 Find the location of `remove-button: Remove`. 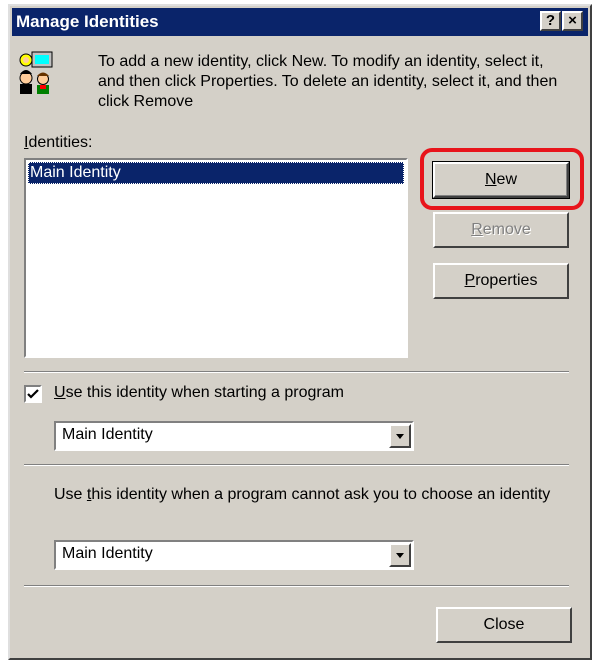

remove-button: Remove is located at coordinates (501, 230).